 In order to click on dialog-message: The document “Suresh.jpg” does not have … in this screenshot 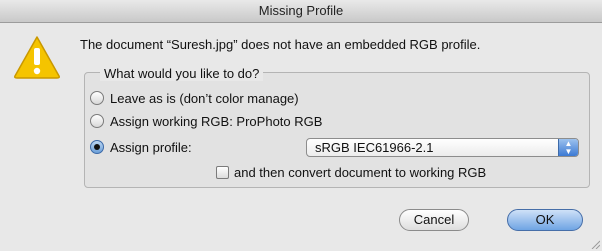, I will do `click(280, 44)`.